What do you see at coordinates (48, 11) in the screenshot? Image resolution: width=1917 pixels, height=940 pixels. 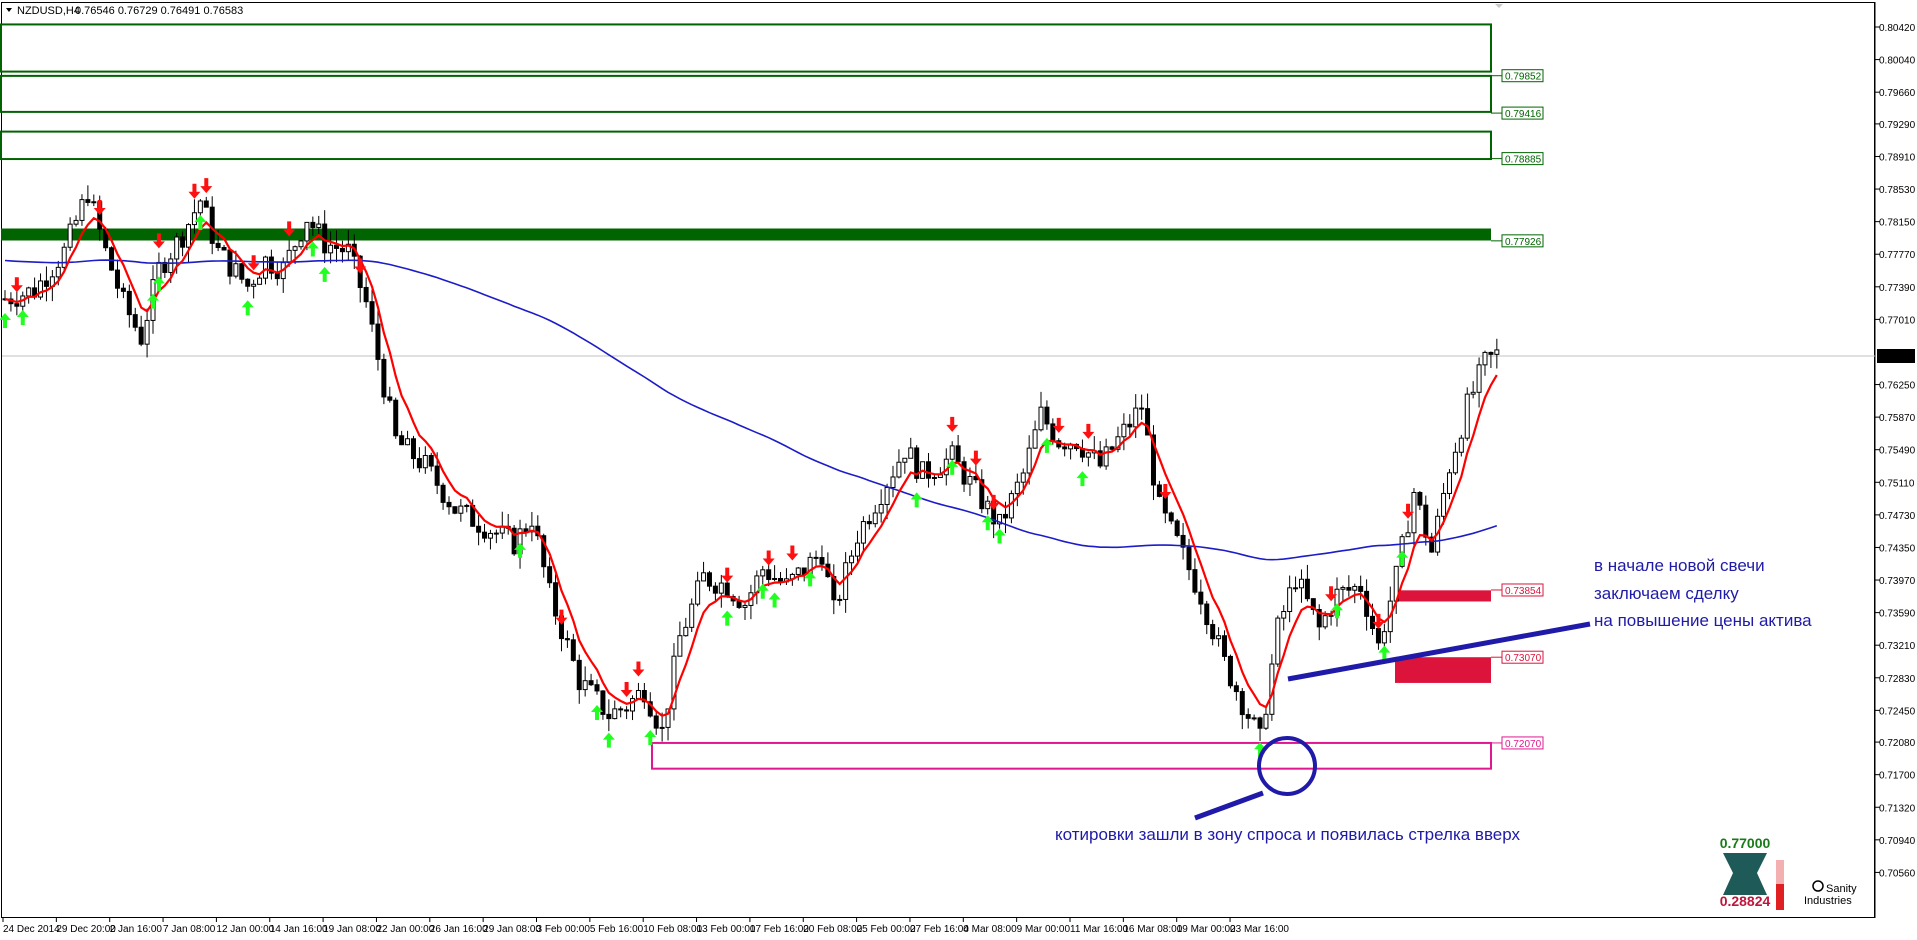 I see `symbol-label: NZDUSD,H4` at bounding box center [48, 11].